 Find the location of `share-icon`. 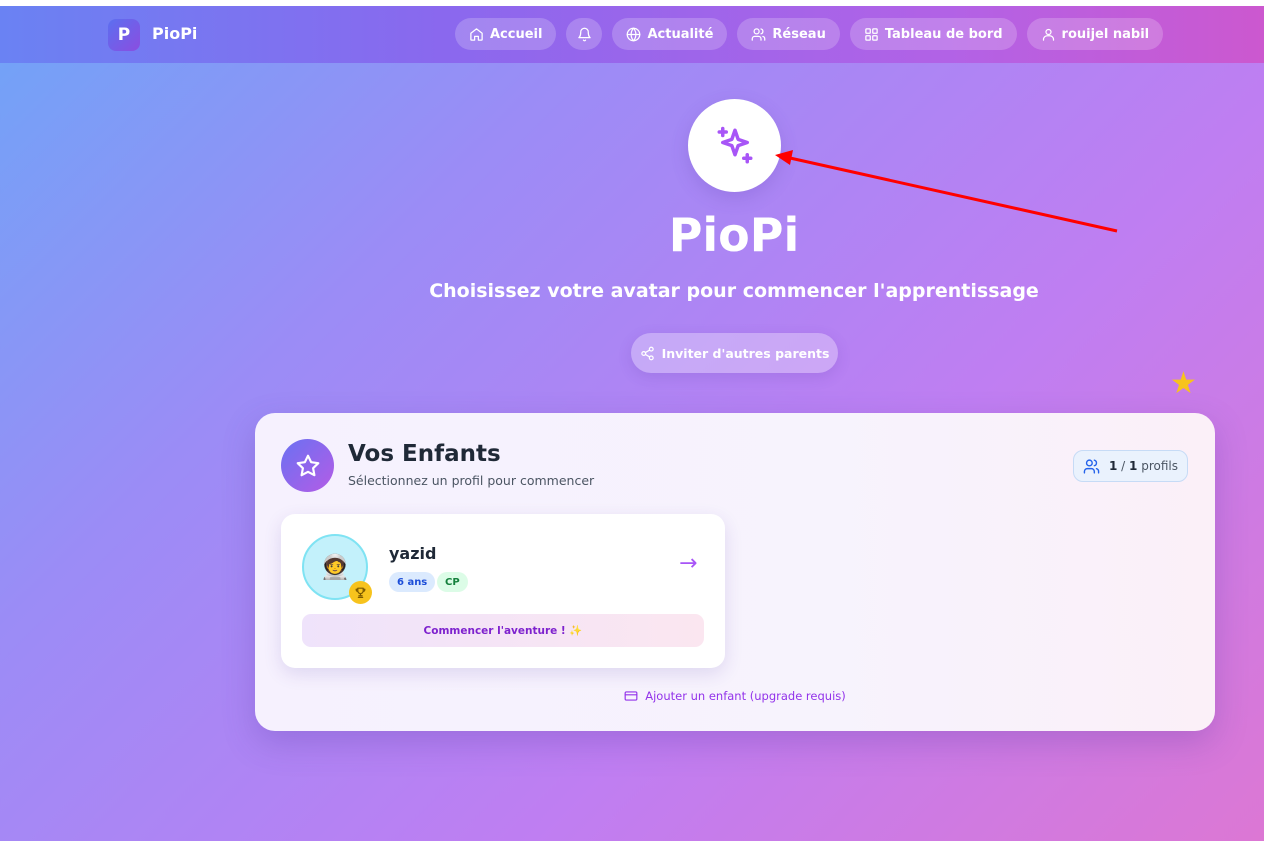

share-icon is located at coordinates (647, 353).